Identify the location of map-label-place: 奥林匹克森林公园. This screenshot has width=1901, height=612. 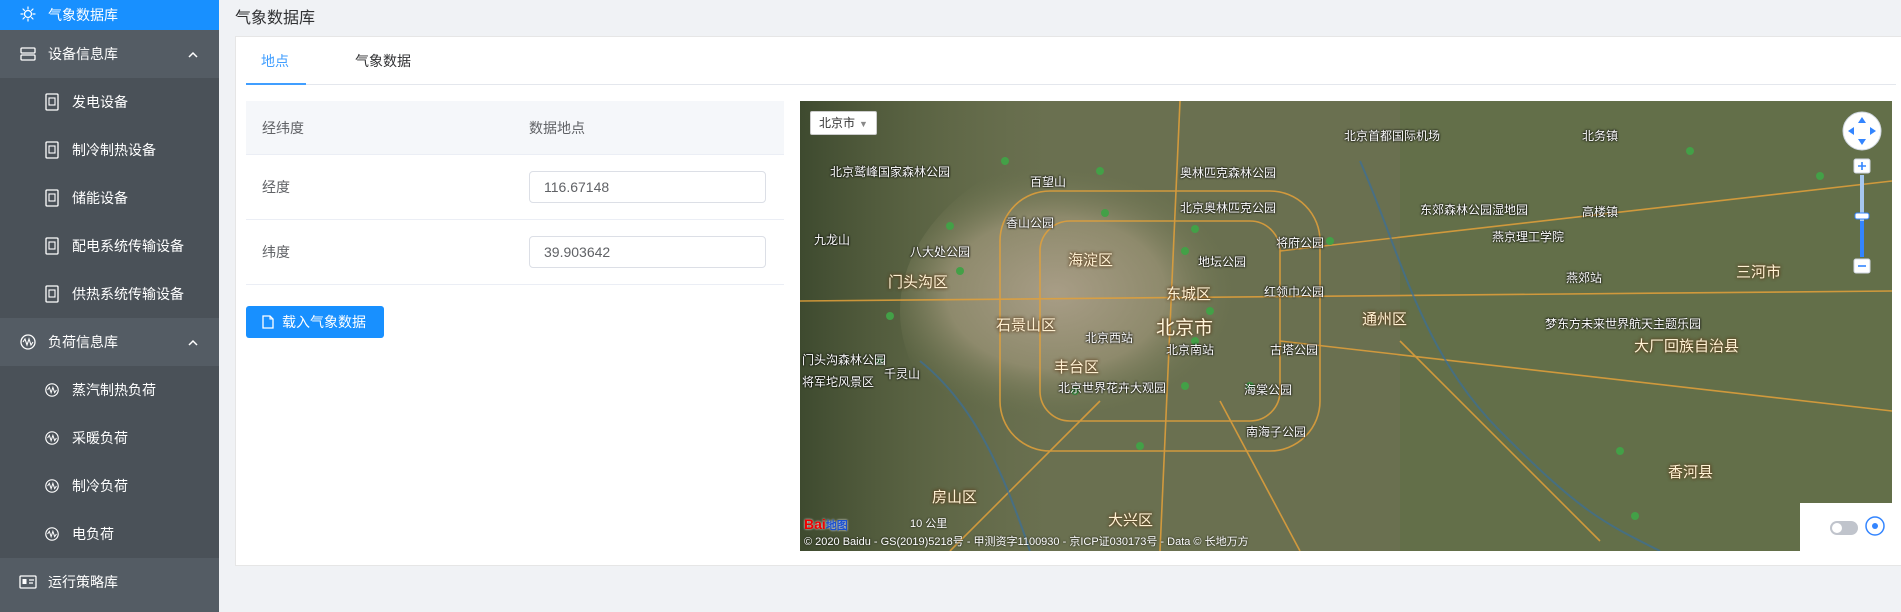
(1228, 173).